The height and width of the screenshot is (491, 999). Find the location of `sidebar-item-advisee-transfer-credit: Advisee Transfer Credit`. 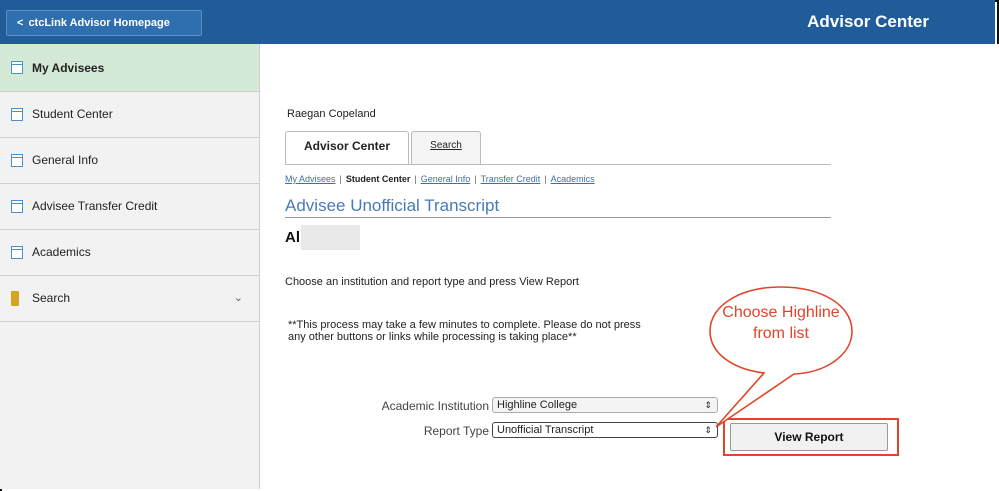

sidebar-item-advisee-transfer-credit: Advisee Transfer Credit is located at coordinates (129, 207).